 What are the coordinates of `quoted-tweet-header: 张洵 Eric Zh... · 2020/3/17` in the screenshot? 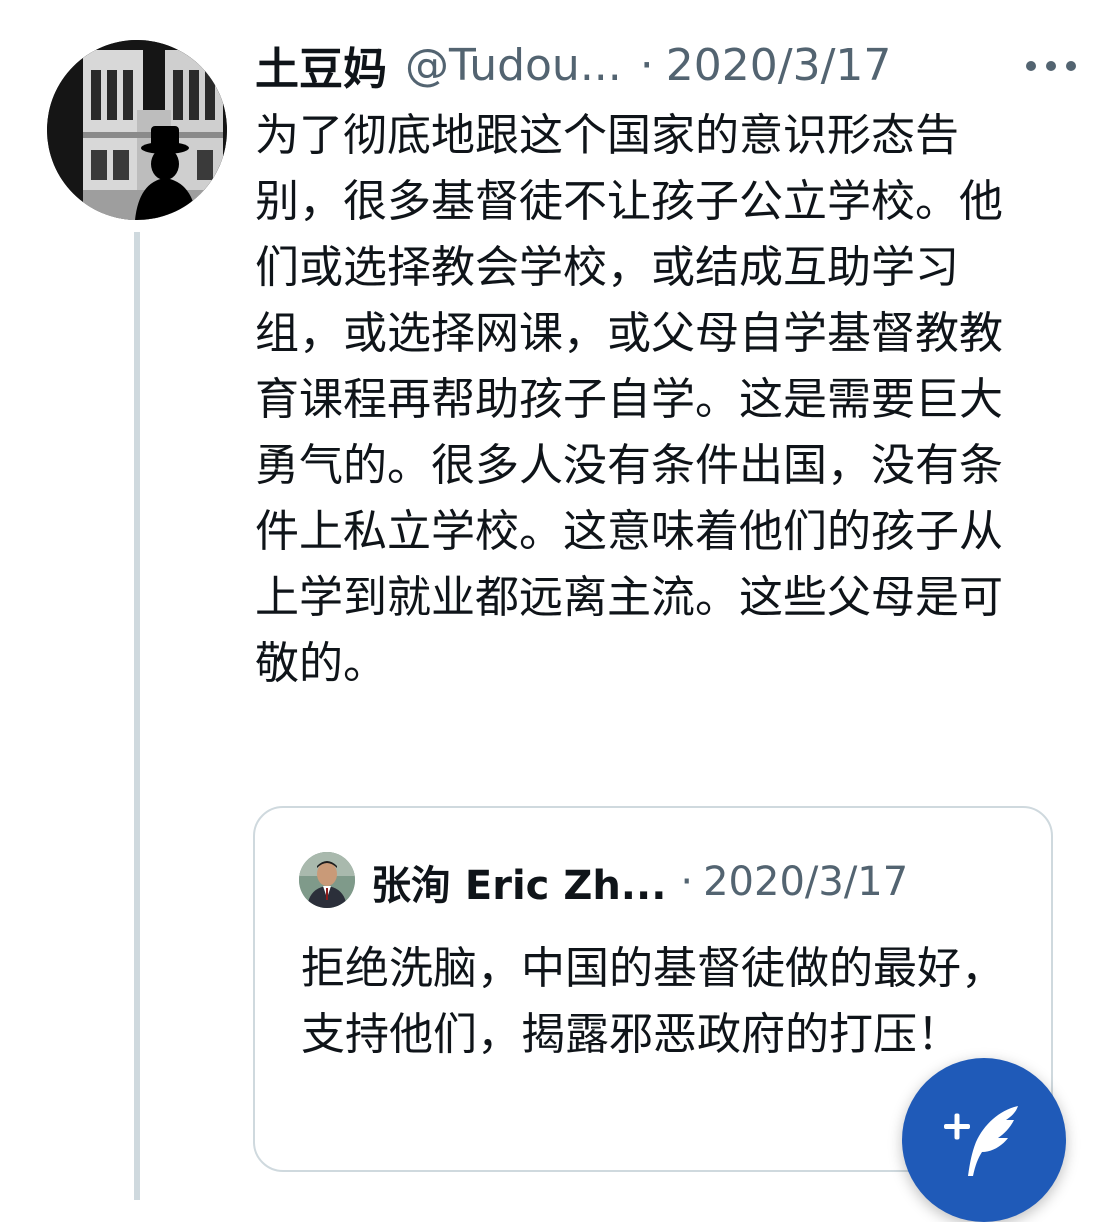 It's located at (639, 882).